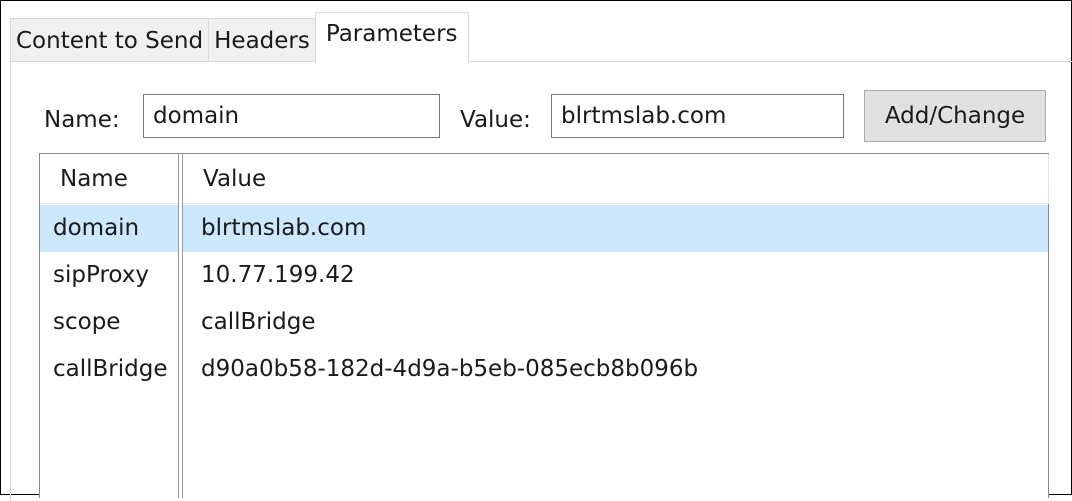  I want to click on row-name: domain, so click(96, 228).